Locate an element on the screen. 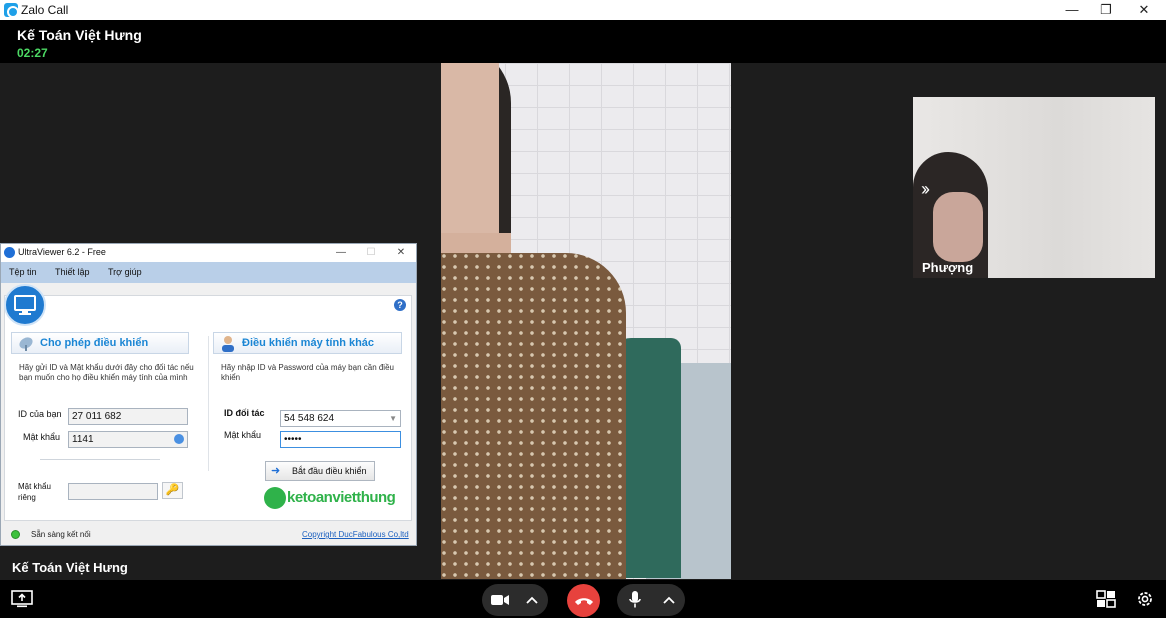 The width and height of the screenshot is (1166, 618). camera-icon is located at coordinates (500, 600).